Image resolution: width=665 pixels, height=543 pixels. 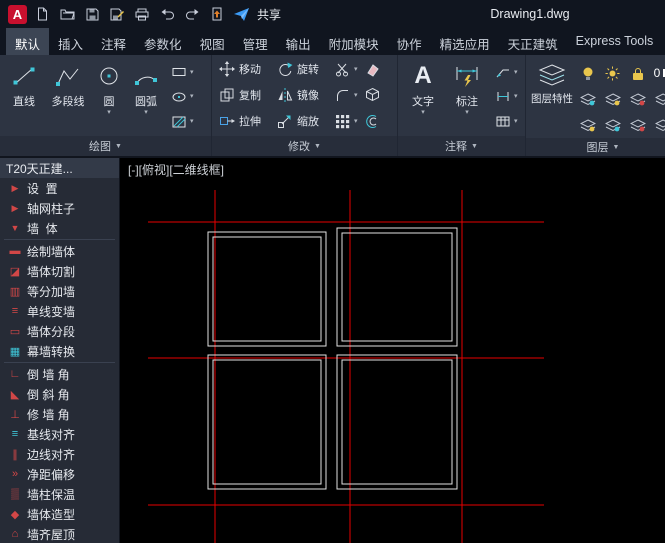 What do you see at coordinates (533, 41) in the screenshot?
I see `tab-tarch: 天正建筑` at bounding box center [533, 41].